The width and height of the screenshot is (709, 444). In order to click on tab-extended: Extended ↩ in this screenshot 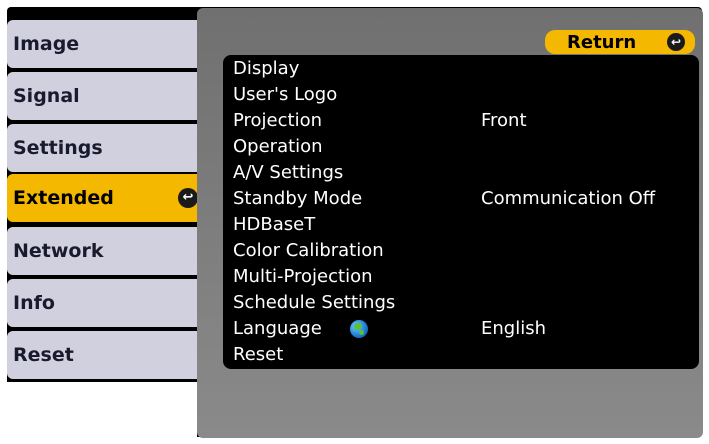, I will do `click(107, 198)`.